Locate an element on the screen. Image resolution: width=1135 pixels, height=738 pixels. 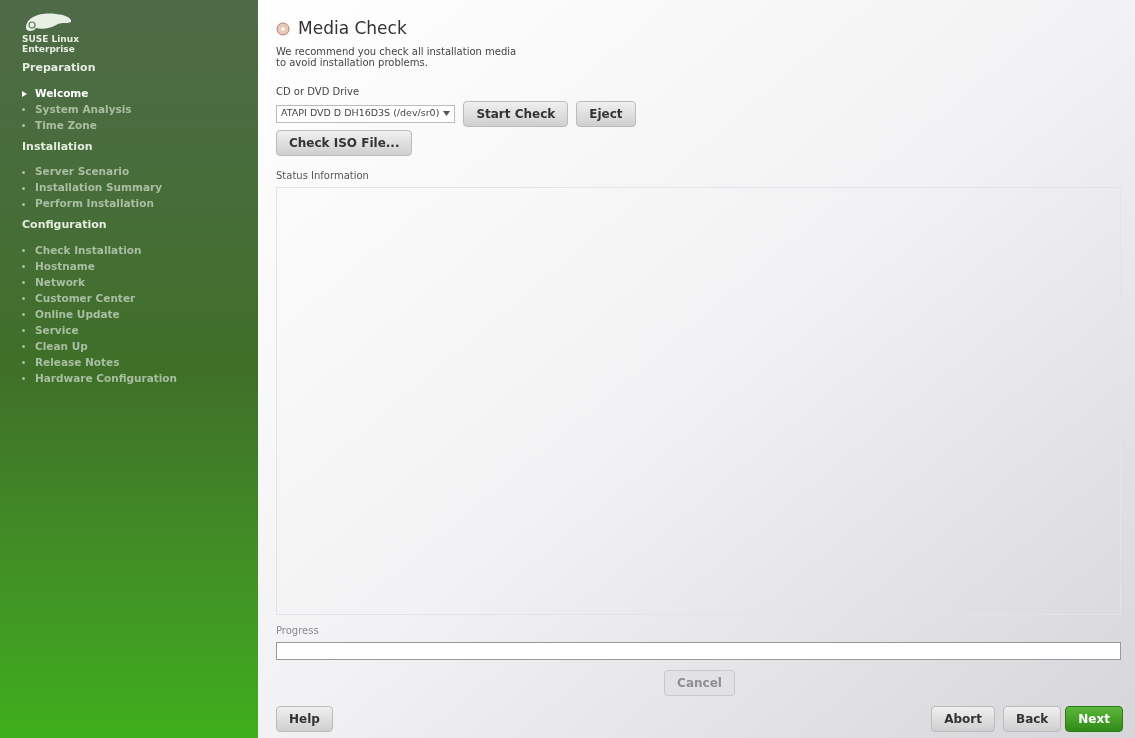
back-button: Back is located at coordinates (1032, 719).